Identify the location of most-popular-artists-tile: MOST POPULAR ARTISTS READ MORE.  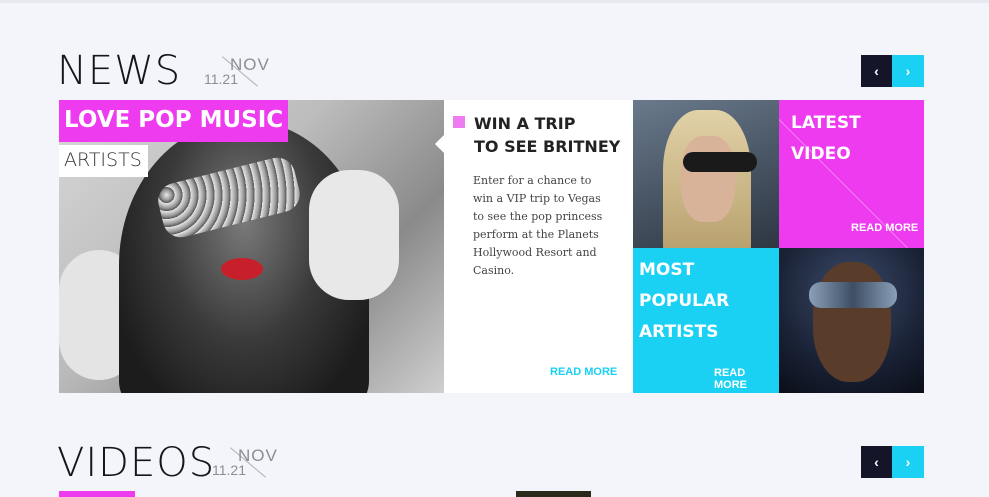
(706, 320).